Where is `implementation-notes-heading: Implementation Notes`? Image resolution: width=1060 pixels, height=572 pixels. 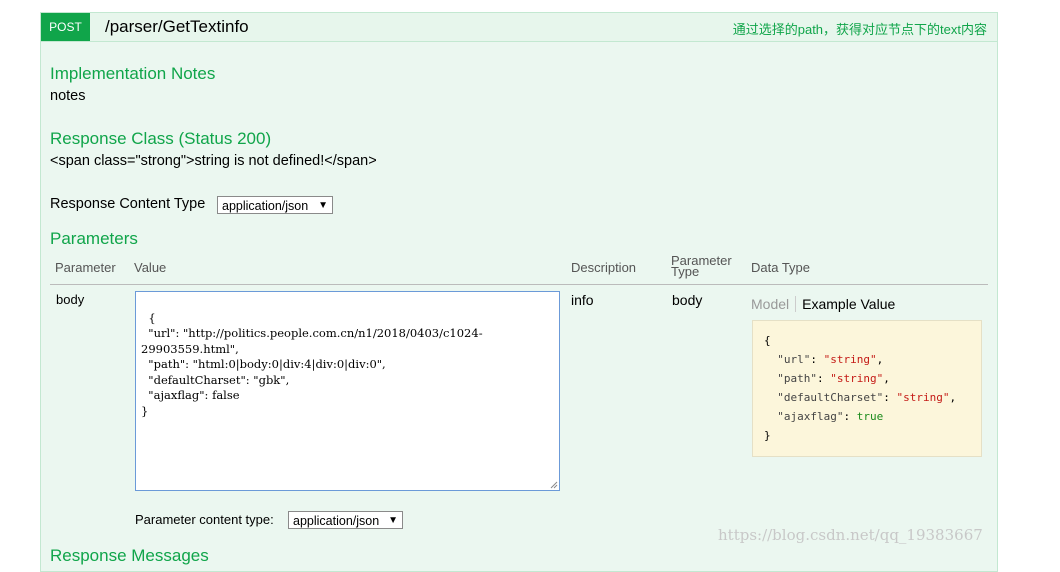
implementation-notes-heading: Implementation Notes is located at coordinates (133, 73).